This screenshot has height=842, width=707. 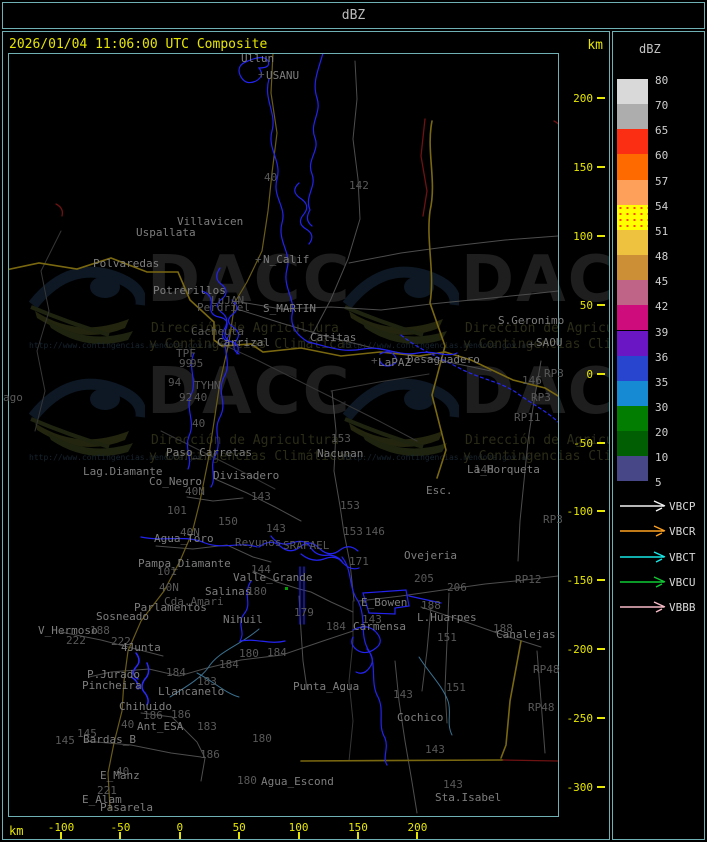 What do you see at coordinates (643, 531) in the screenshot?
I see `vbcr-arrow-icon` at bounding box center [643, 531].